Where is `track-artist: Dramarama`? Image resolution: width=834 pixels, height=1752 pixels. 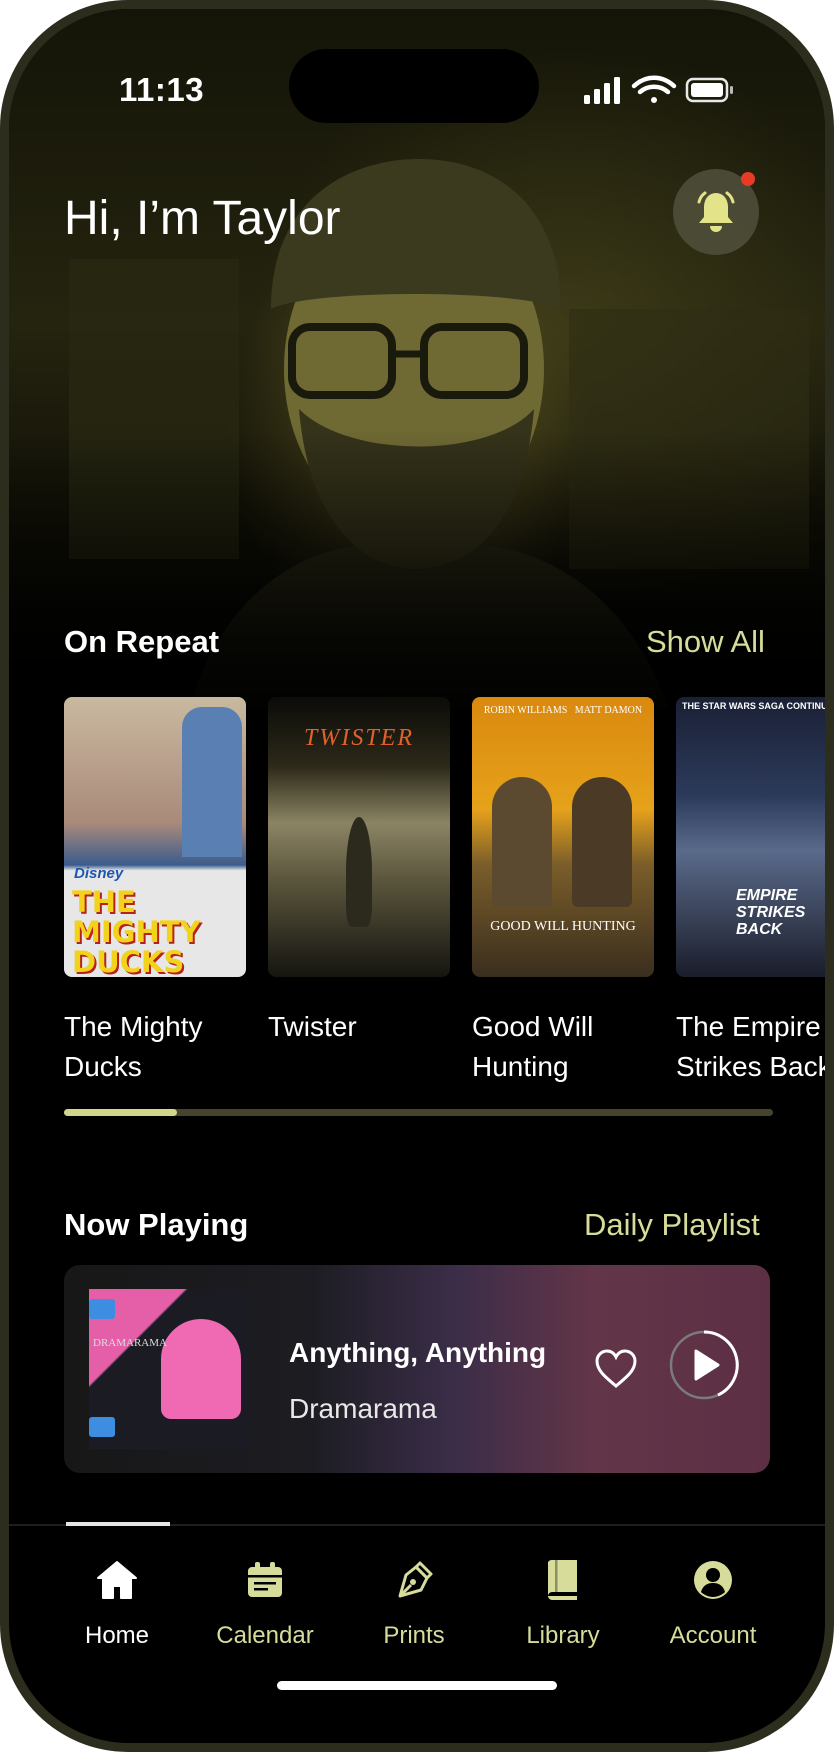
track-artist: Dramarama is located at coordinates (363, 1408).